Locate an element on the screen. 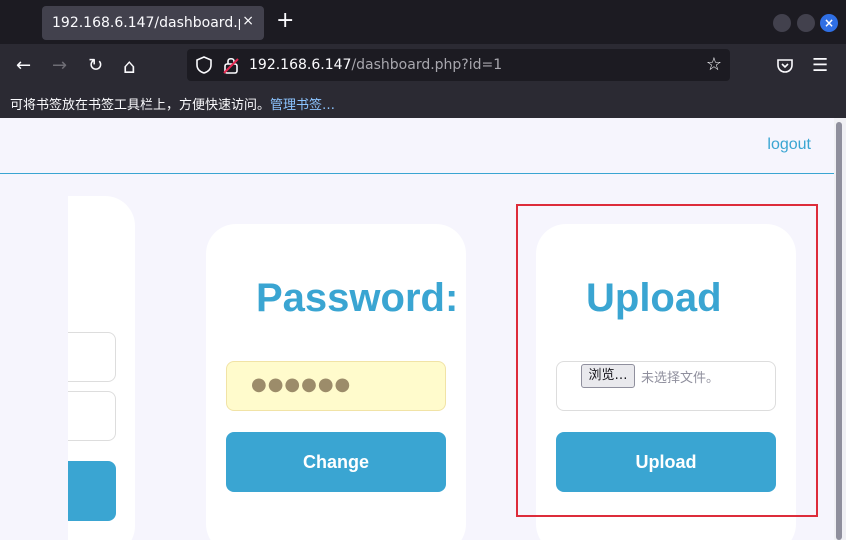 The height and width of the screenshot is (540, 846). tab-strip: 192.168.6.147/dashboard.php × + × is located at coordinates (423, 22).